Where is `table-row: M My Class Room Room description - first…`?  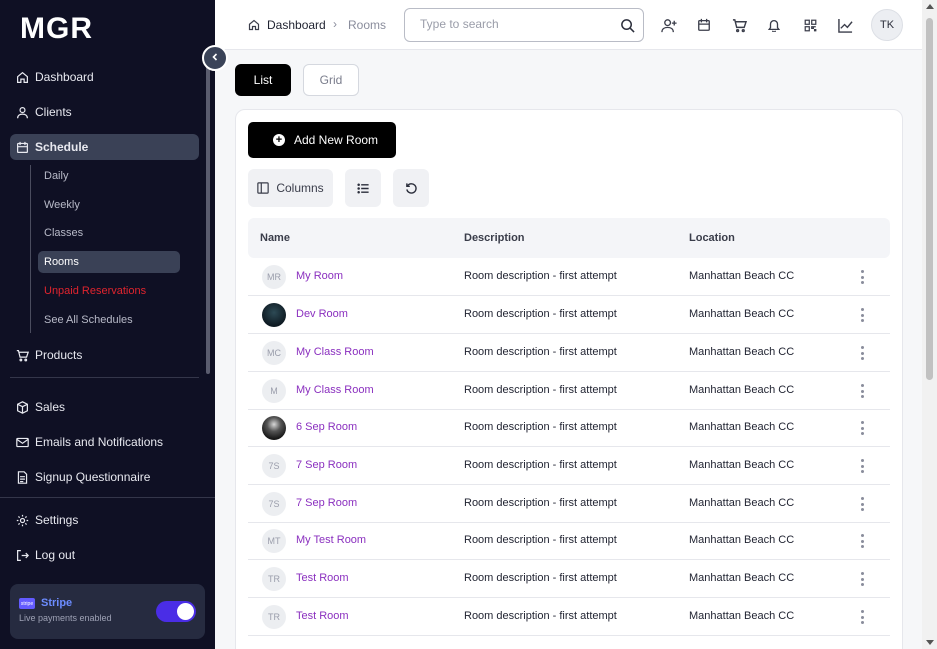
table-row: M My Class Room Room description - first… is located at coordinates (569, 391).